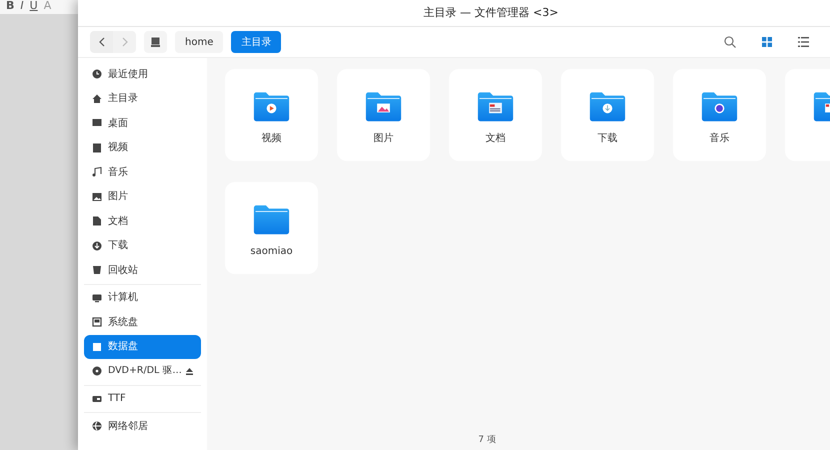 This screenshot has width=830, height=450. Describe the element at coordinates (142, 74) in the screenshot. I see `sidebar-item: 最近使用` at that location.